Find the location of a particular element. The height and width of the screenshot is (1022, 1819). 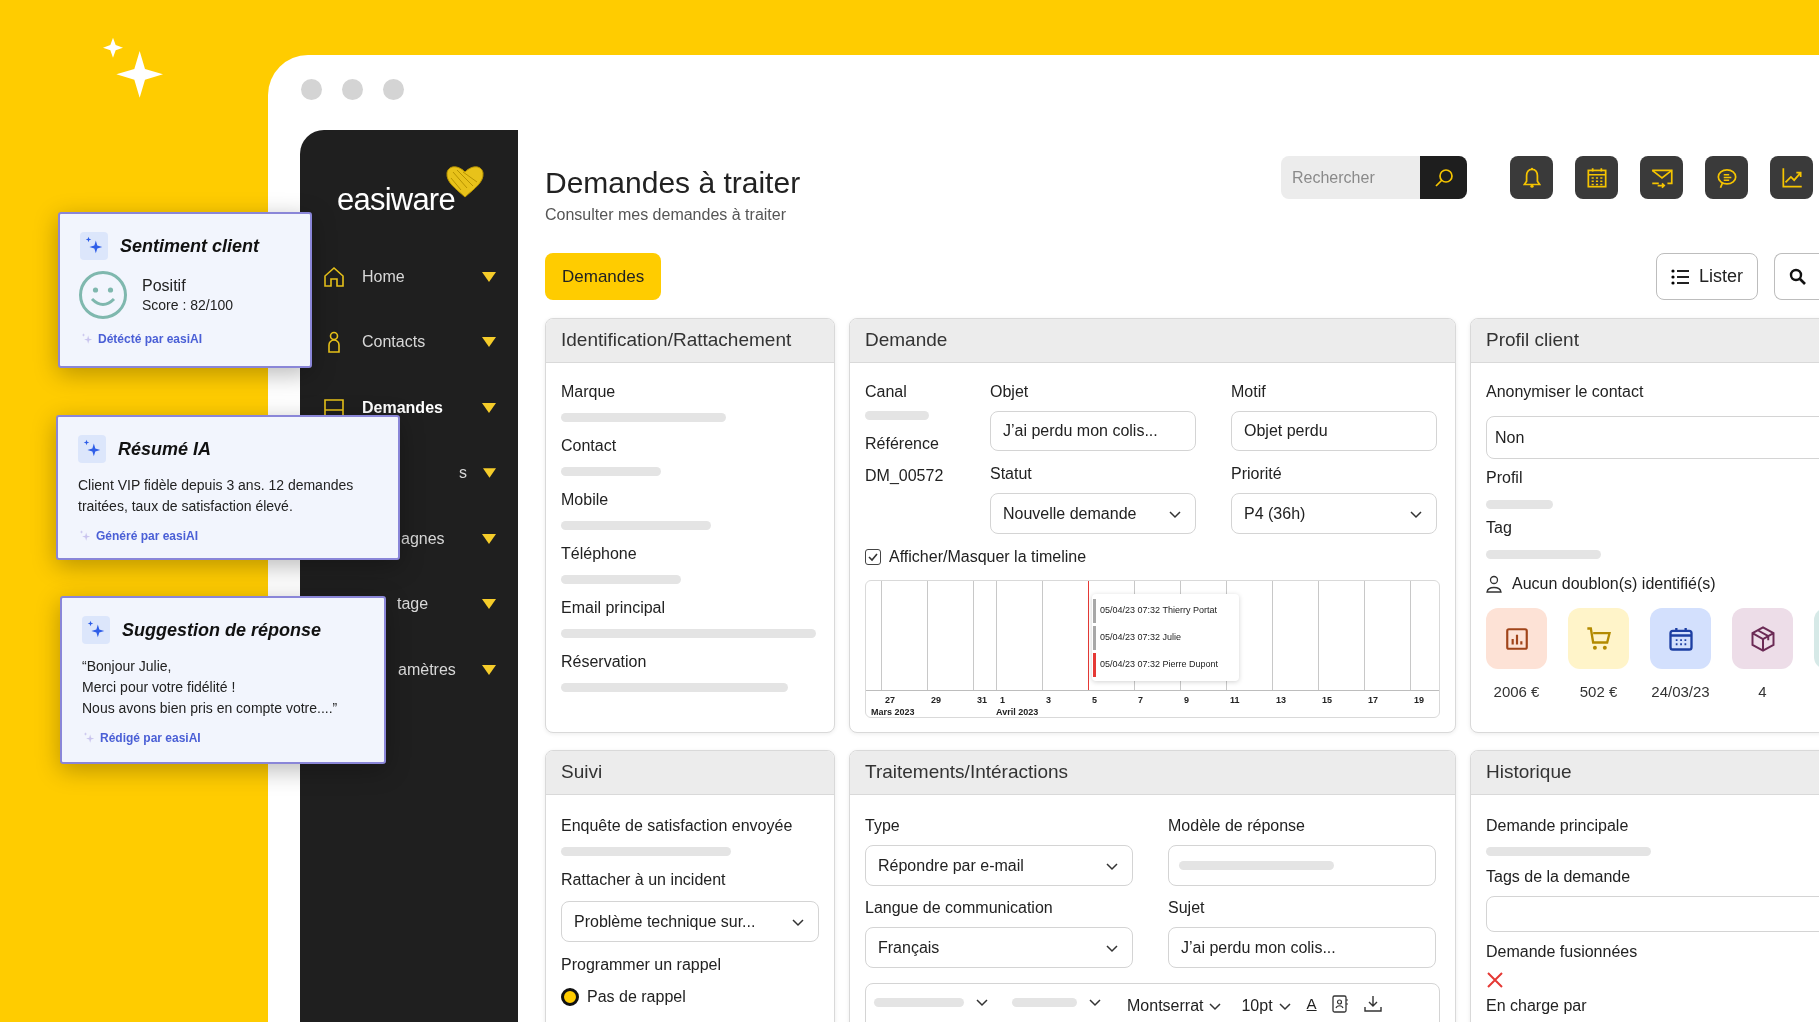

field-label: Référence is located at coordinates (902, 444).